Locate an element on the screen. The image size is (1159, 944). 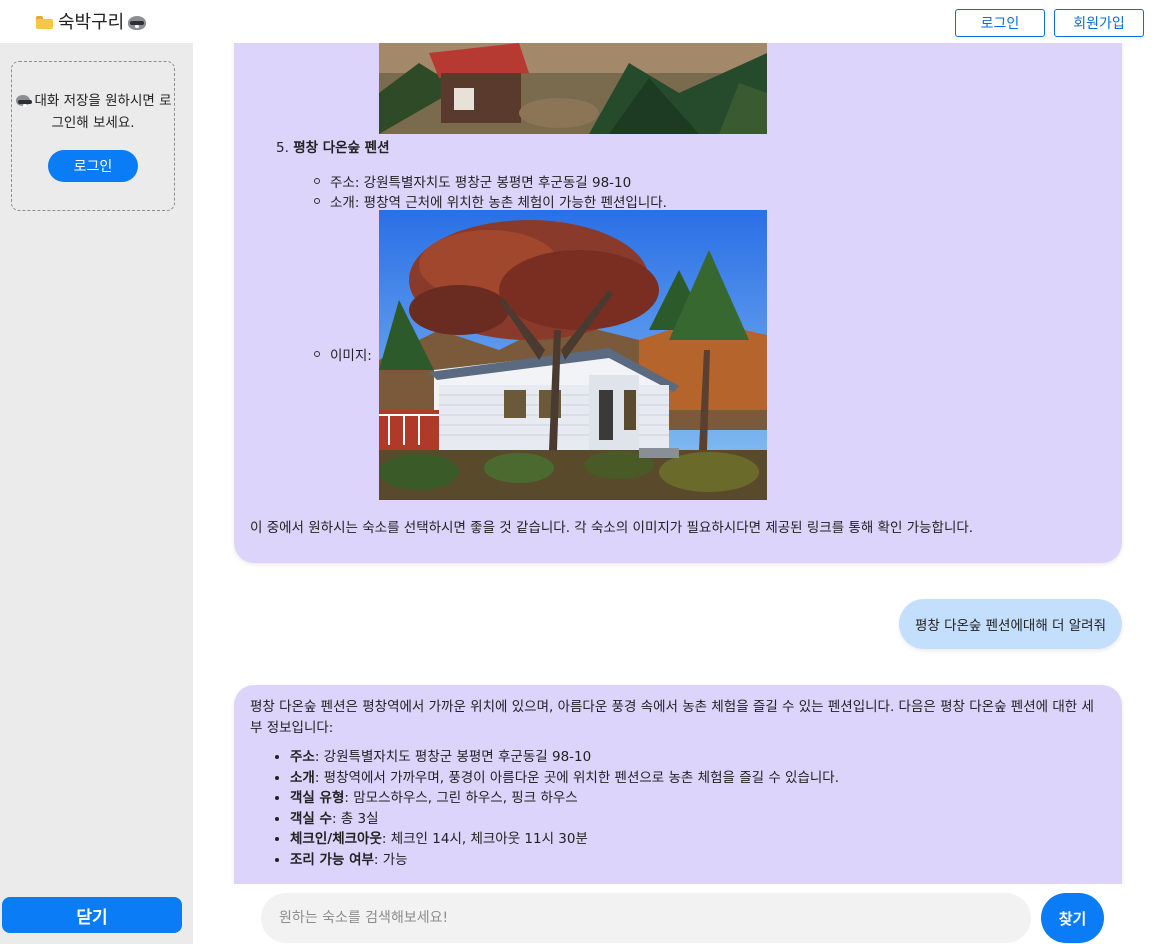
user-message: 평창 다온숲 펜션에대해 더 알려줘 is located at coordinates (1010, 624).